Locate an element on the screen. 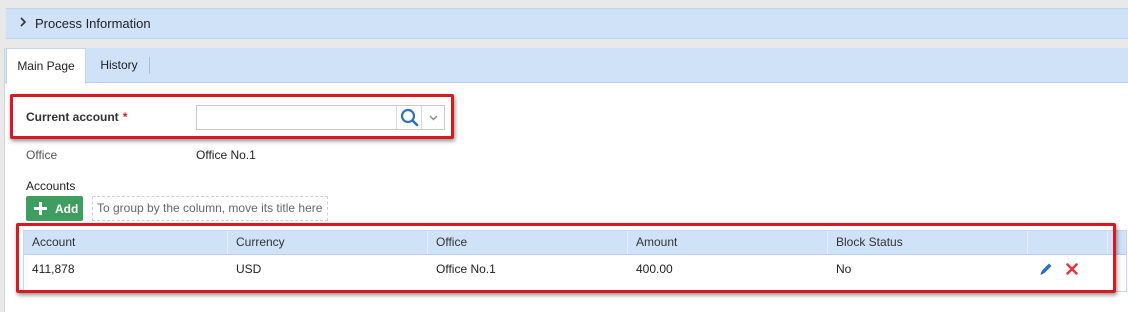 The height and width of the screenshot is (312, 1128). office-label: Office is located at coordinates (42, 155).